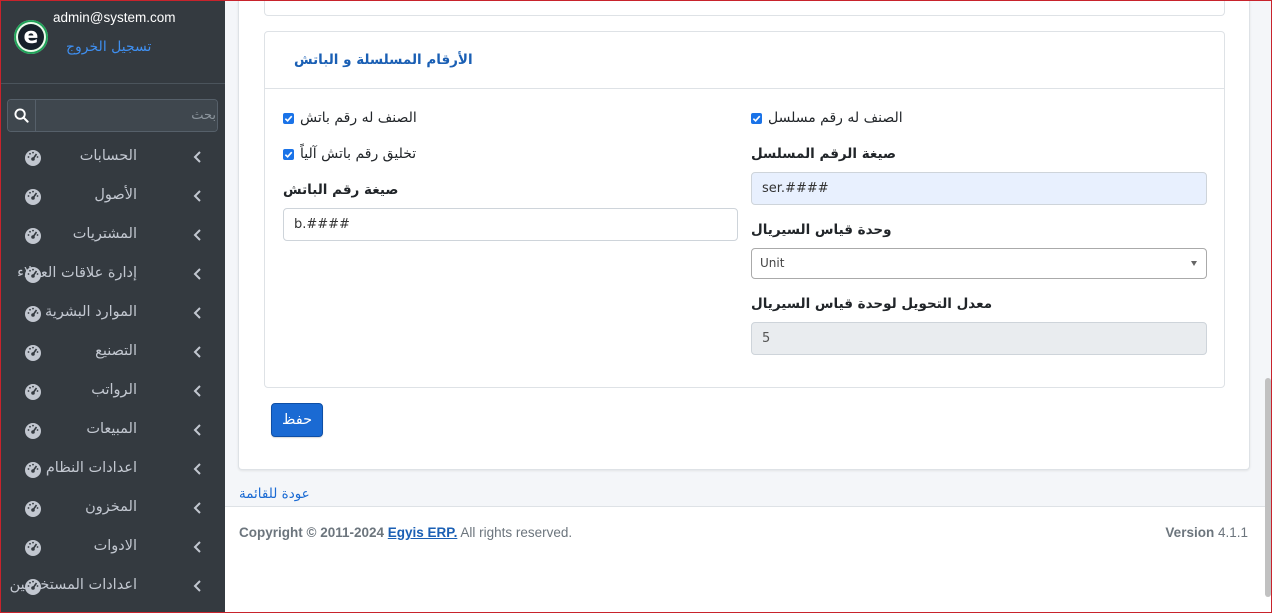  I want to click on serial-unit-select: Unit, so click(979, 263).